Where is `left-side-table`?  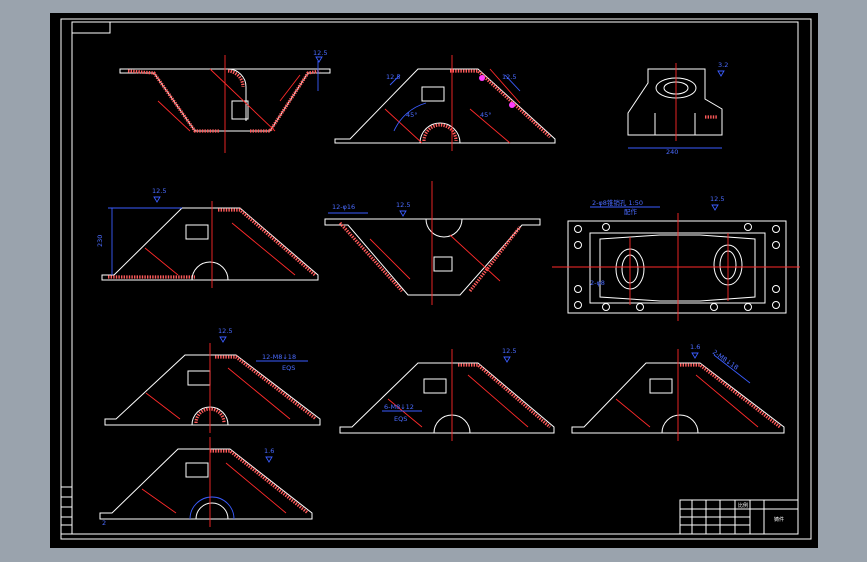
left-side-table is located at coordinates (66, 510).